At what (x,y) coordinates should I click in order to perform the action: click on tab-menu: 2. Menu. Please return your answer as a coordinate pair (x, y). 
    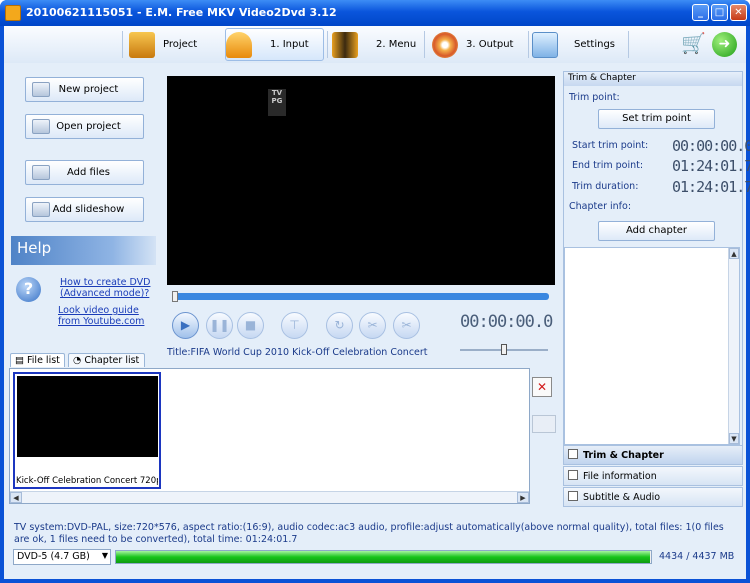
    Looking at the image, I should click on (375, 44).